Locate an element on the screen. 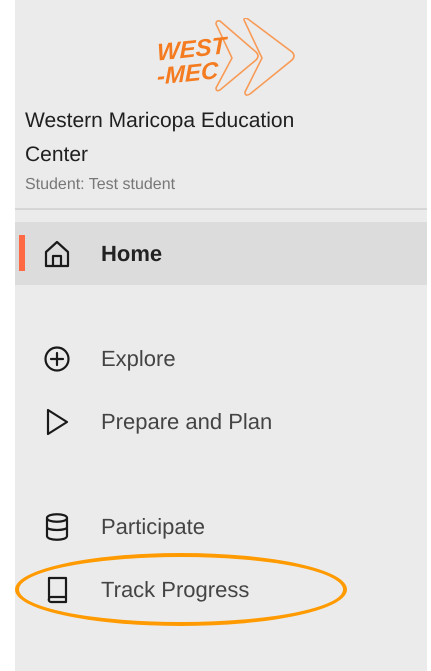  student-name: Student: Test student is located at coordinates (100, 185).